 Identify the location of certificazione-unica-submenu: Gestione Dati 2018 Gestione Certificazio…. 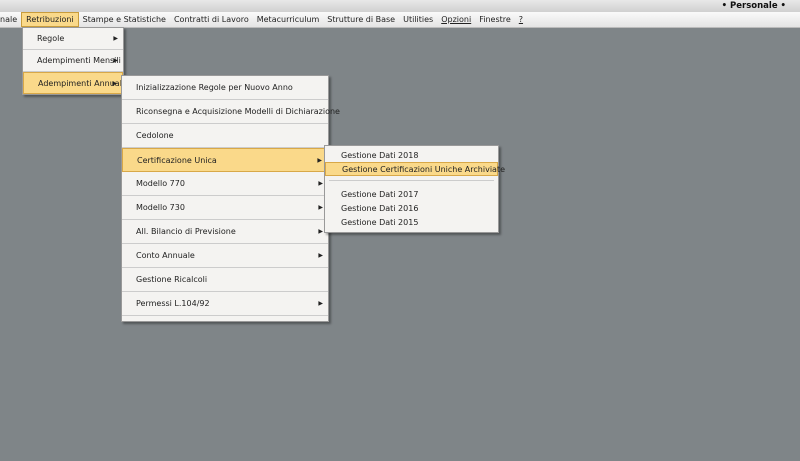
(414, 189).